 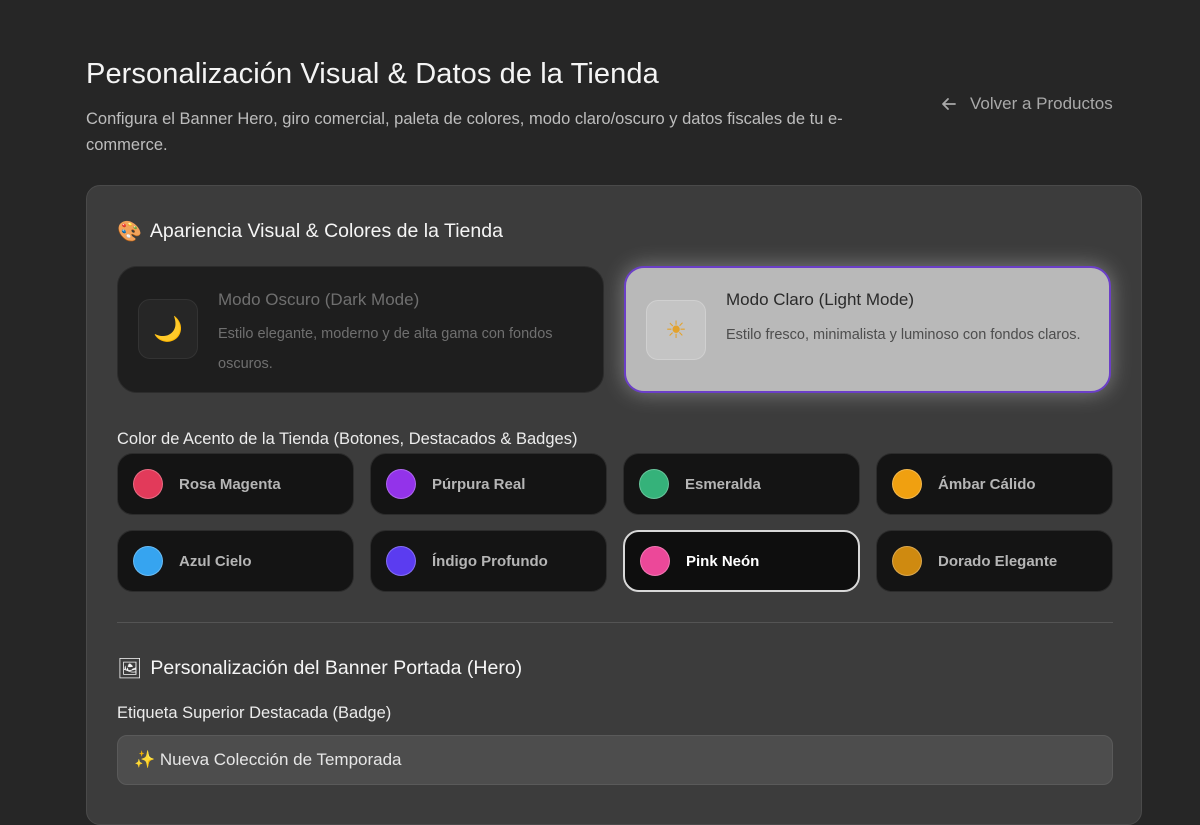 I want to click on accent-swatch-label: Pink Neón, so click(x=723, y=561).